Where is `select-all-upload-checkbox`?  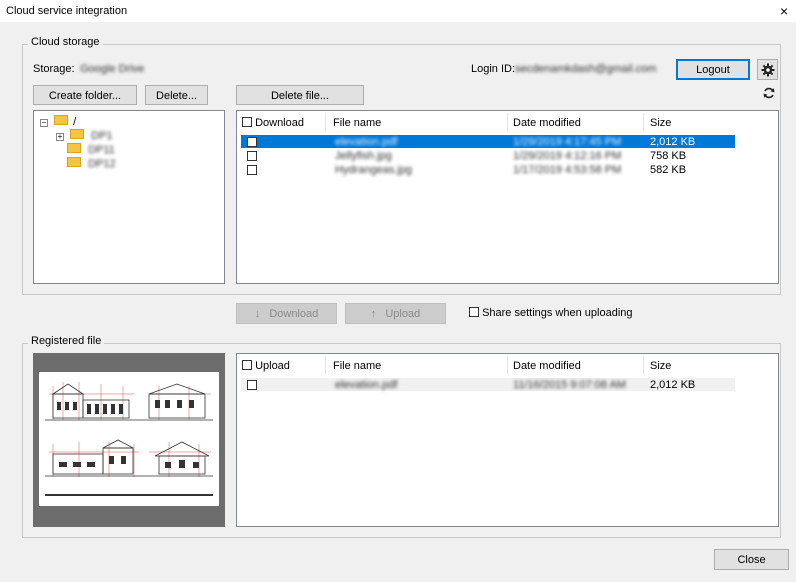
select-all-upload-checkbox is located at coordinates (247, 365).